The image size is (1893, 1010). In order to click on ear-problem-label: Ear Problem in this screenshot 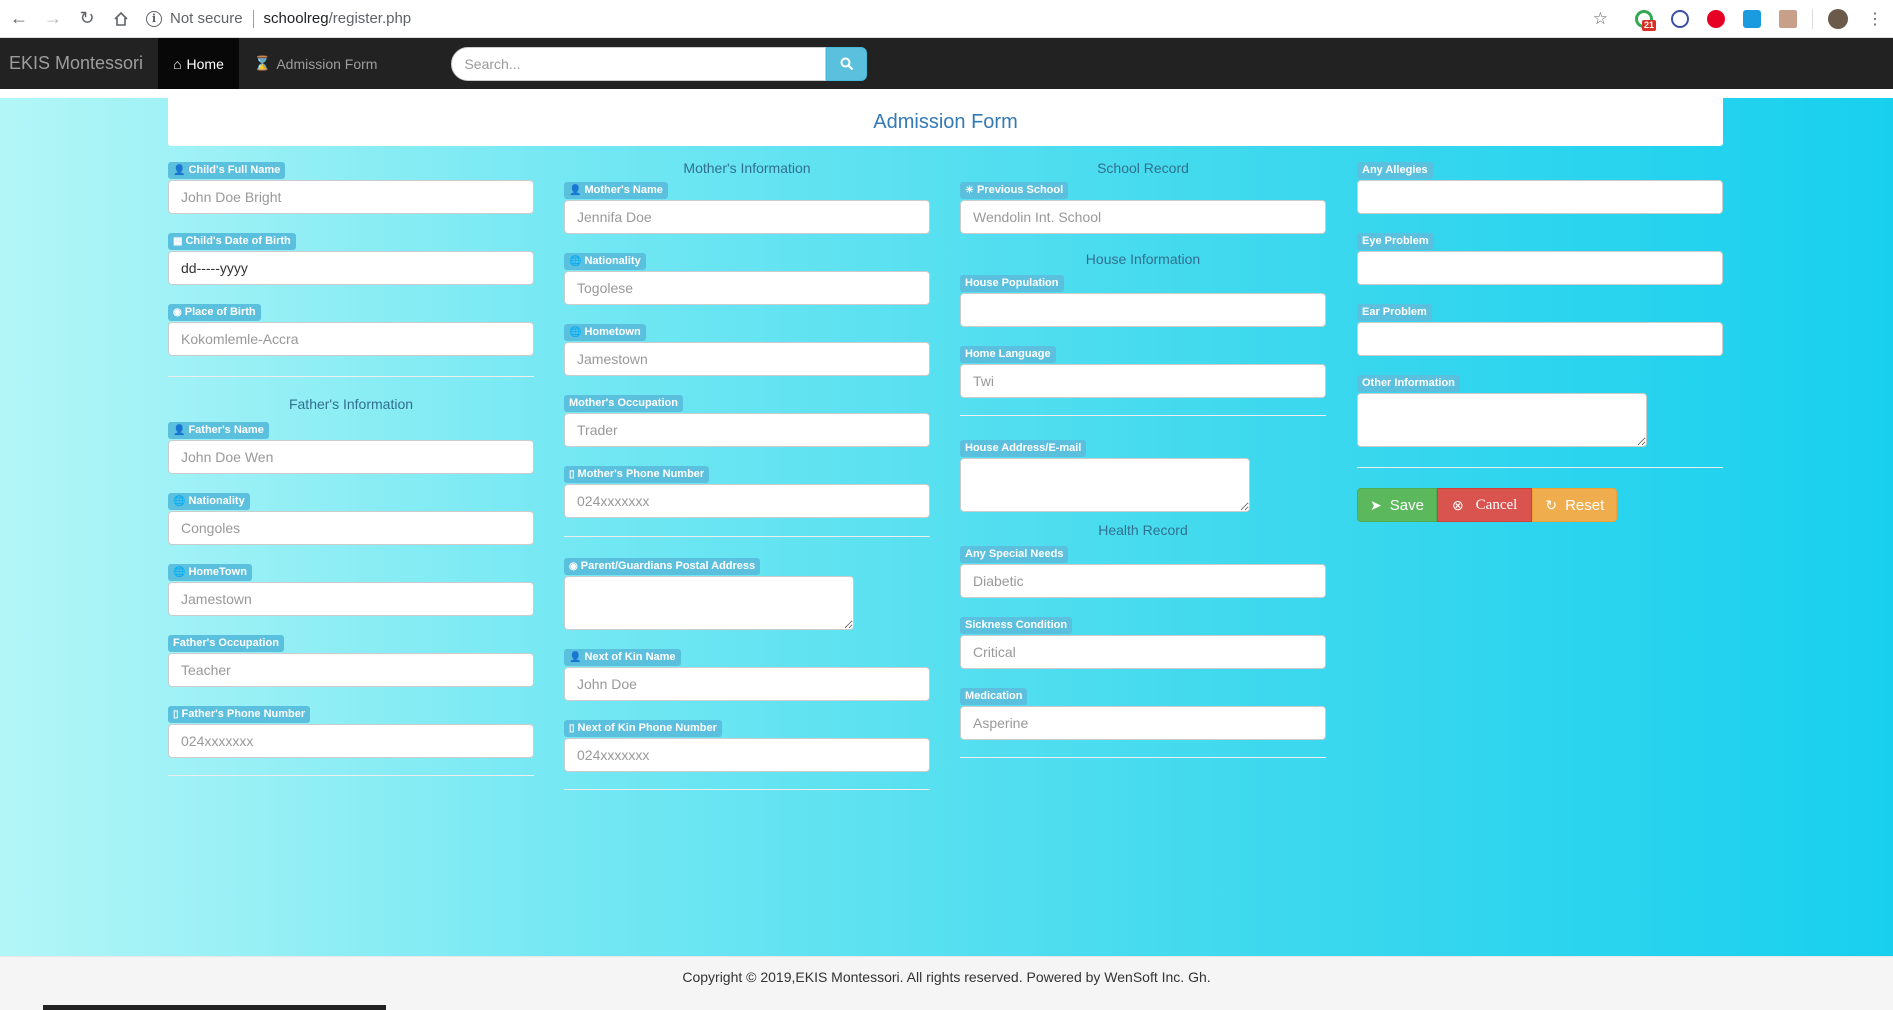, I will do `click(1394, 312)`.